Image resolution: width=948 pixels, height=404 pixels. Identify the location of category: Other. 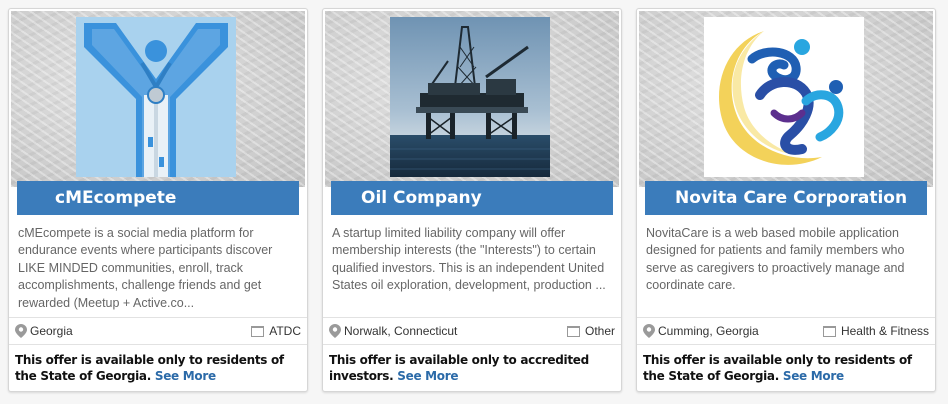
(590, 331).